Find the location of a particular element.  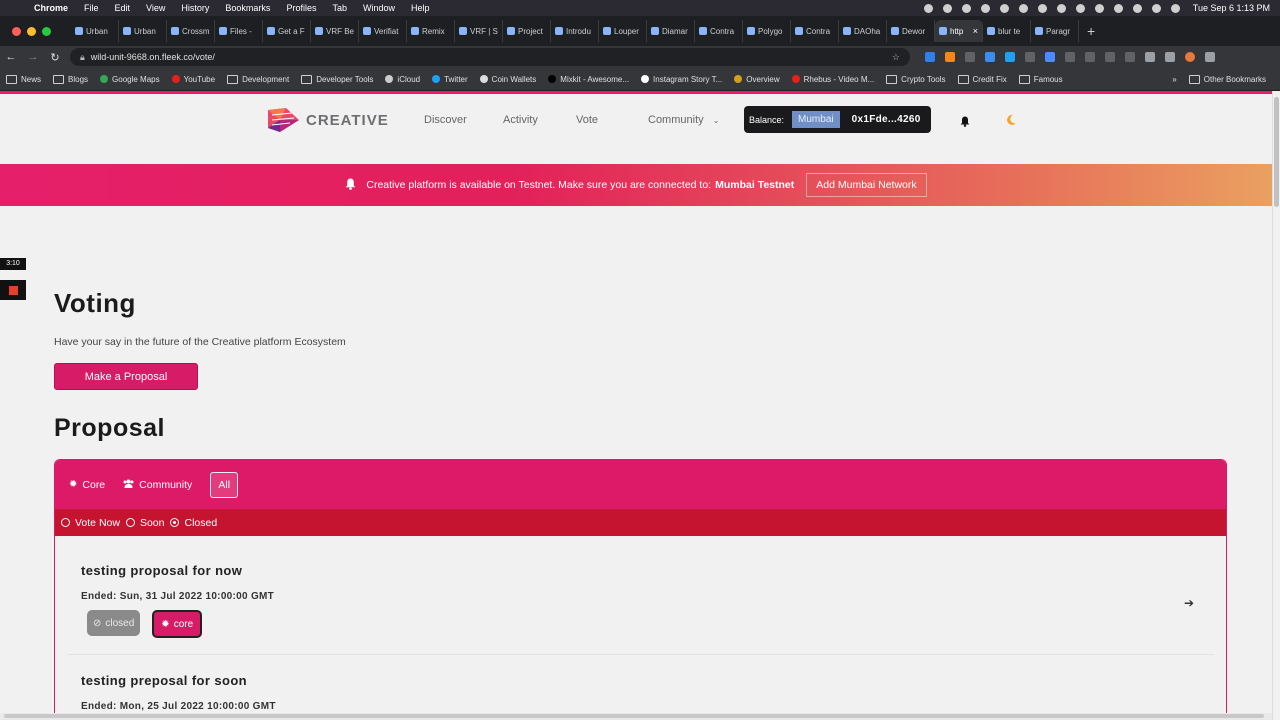

browser-tab: Files - is located at coordinates (239, 31).